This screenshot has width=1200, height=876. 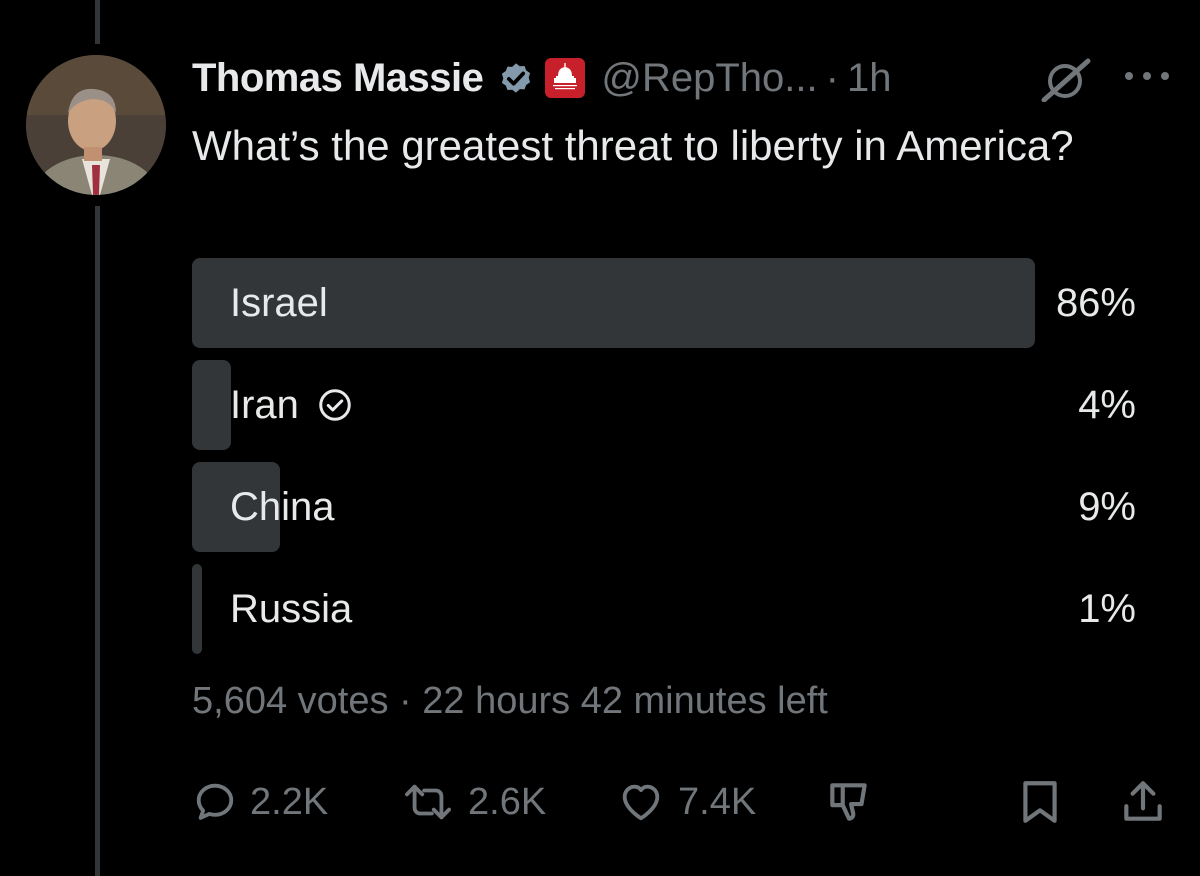 I want to click on share-button, so click(x=1143, y=802).